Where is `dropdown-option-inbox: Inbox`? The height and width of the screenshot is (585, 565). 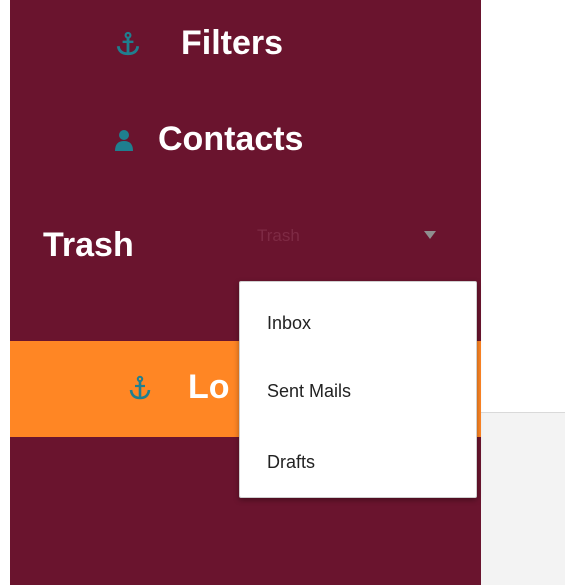 dropdown-option-inbox: Inbox is located at coordinates (289, 323).